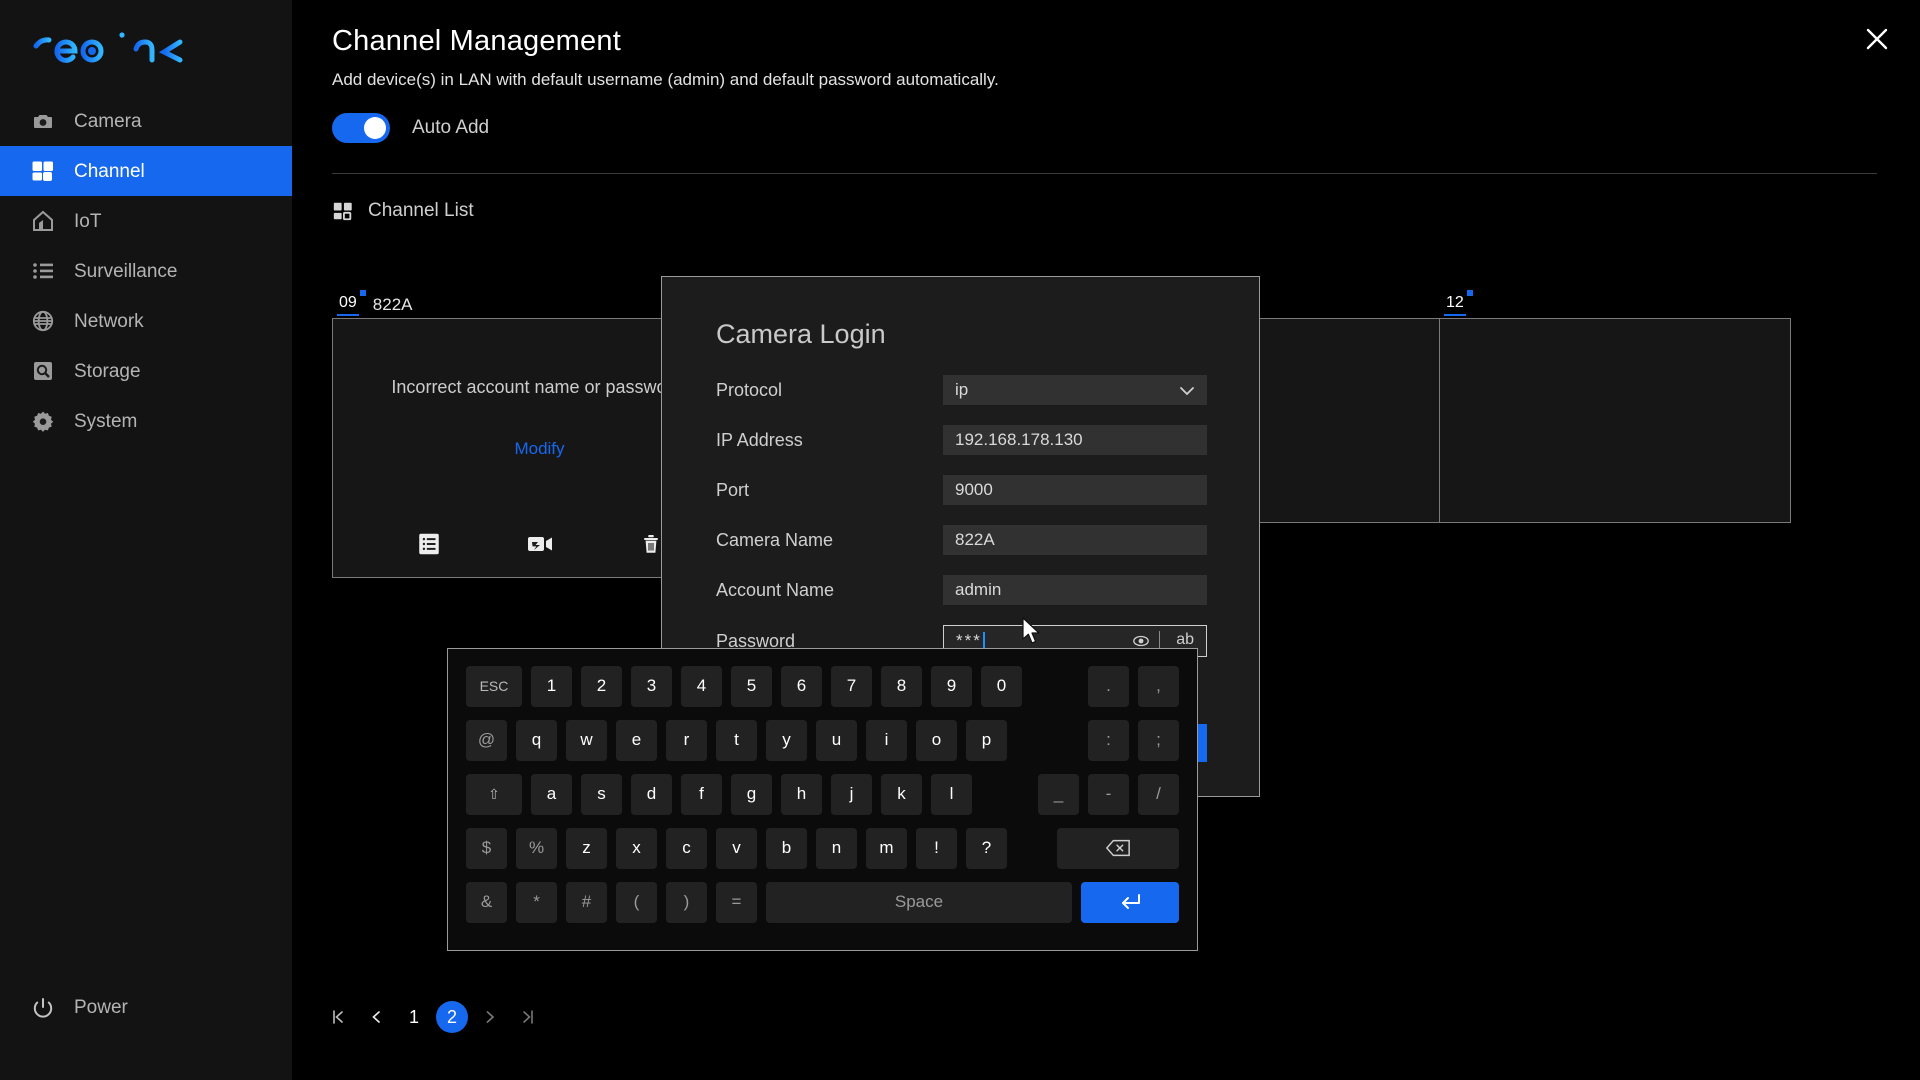  What do you see at coordinates (701, 794) in the screenshot?
I see `key-f: f` at bounding box center [701, 794].